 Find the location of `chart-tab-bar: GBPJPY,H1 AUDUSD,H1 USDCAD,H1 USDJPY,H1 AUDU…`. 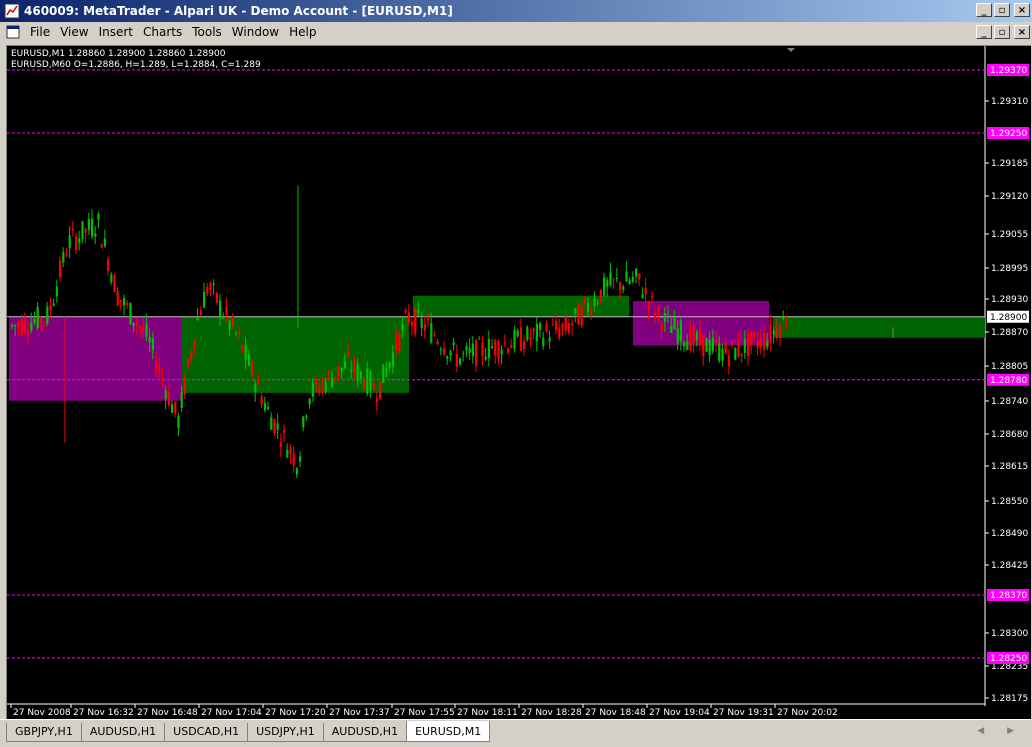

chart-tab-bar: GBPJPY,H1 AUDUSD,H1 USDCAD,H1 USDJPY,H1 AUDU… is located at coordinates (516, 733).